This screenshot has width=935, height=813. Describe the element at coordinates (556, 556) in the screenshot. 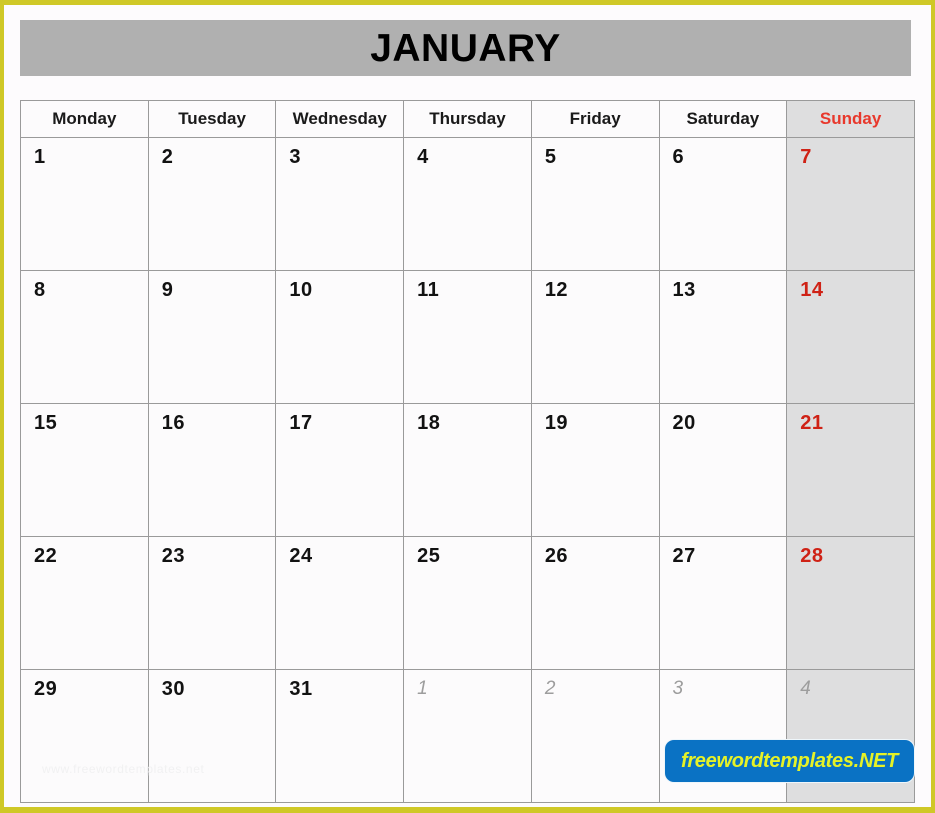

I see `day-number: 26` at that location.